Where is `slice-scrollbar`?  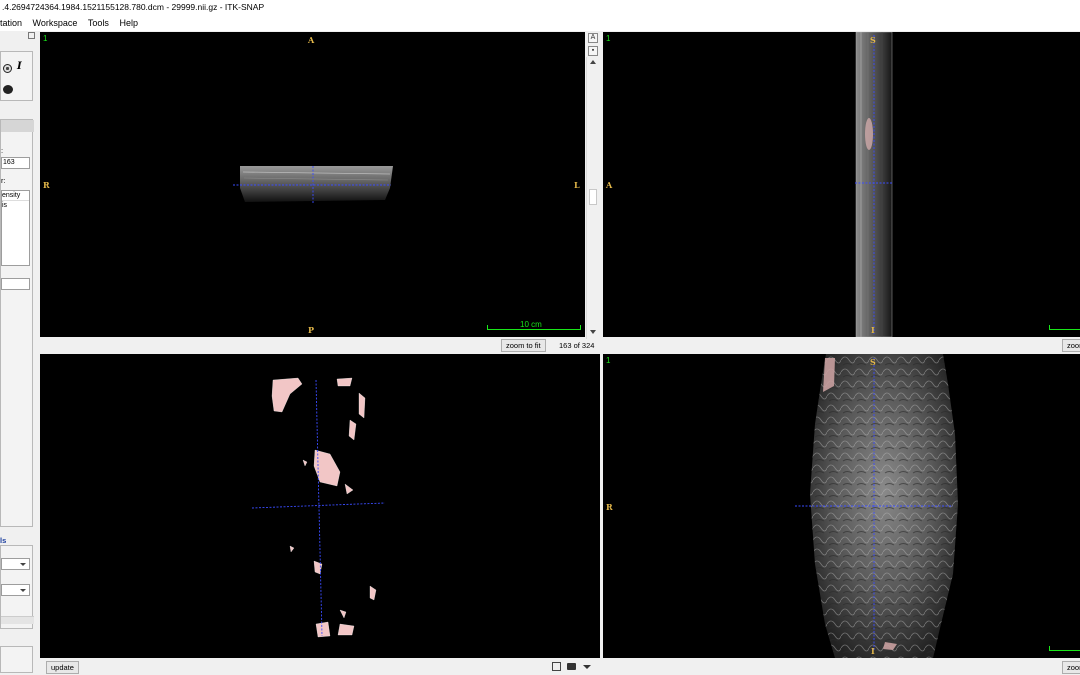 slice-scrollbar is located at coordinates (592, 198).